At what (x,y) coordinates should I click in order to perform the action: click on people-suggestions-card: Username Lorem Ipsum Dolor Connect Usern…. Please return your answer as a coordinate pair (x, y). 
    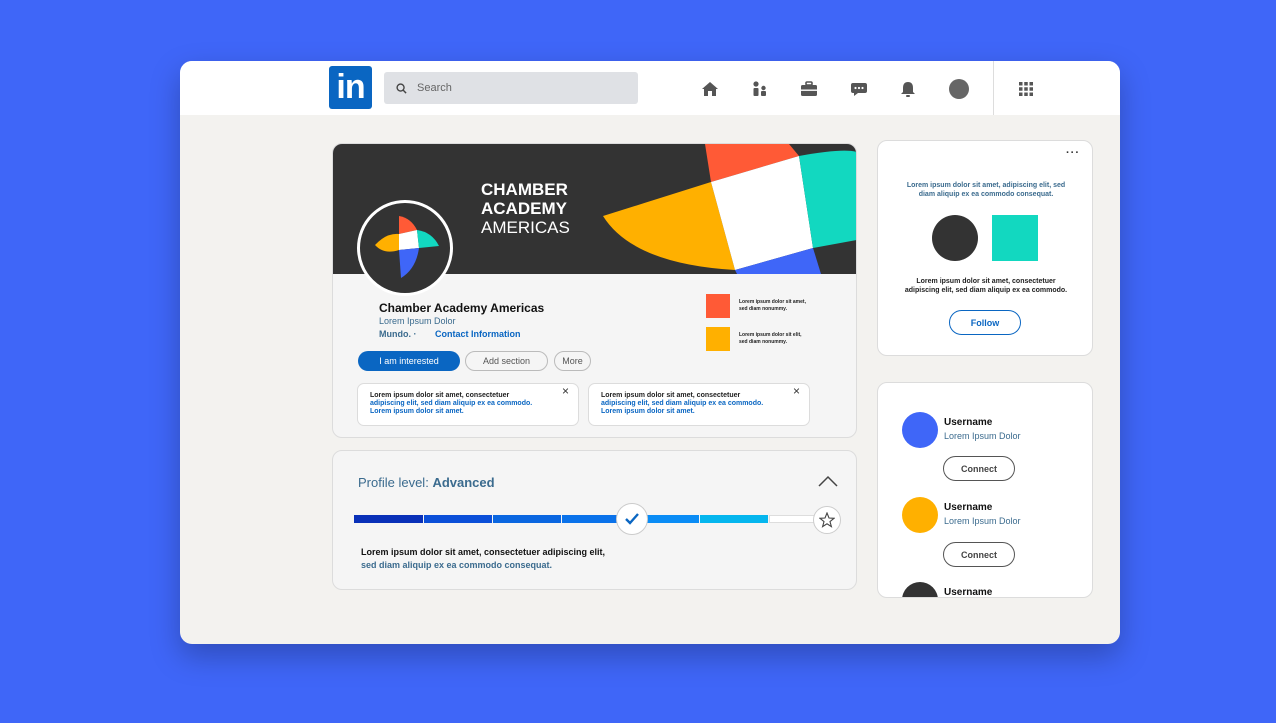
    Looking at the image, I should click on (985, 490).